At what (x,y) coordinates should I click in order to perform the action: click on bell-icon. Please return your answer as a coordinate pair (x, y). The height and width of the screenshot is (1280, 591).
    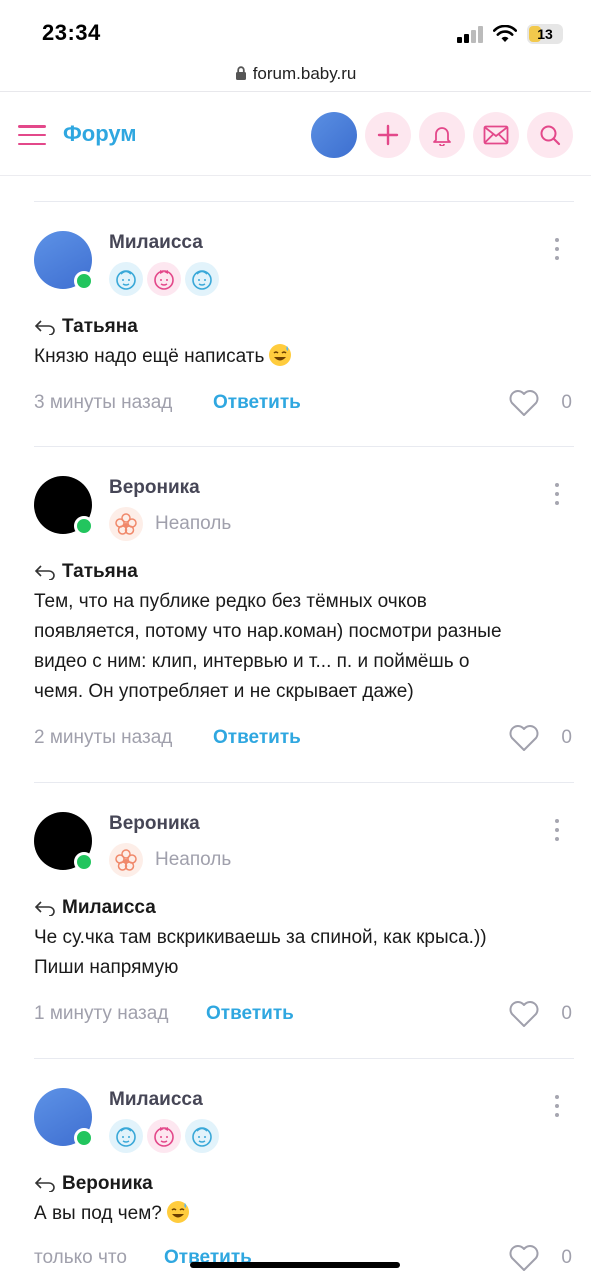
    Looking at the image, I should click on (442, 136).